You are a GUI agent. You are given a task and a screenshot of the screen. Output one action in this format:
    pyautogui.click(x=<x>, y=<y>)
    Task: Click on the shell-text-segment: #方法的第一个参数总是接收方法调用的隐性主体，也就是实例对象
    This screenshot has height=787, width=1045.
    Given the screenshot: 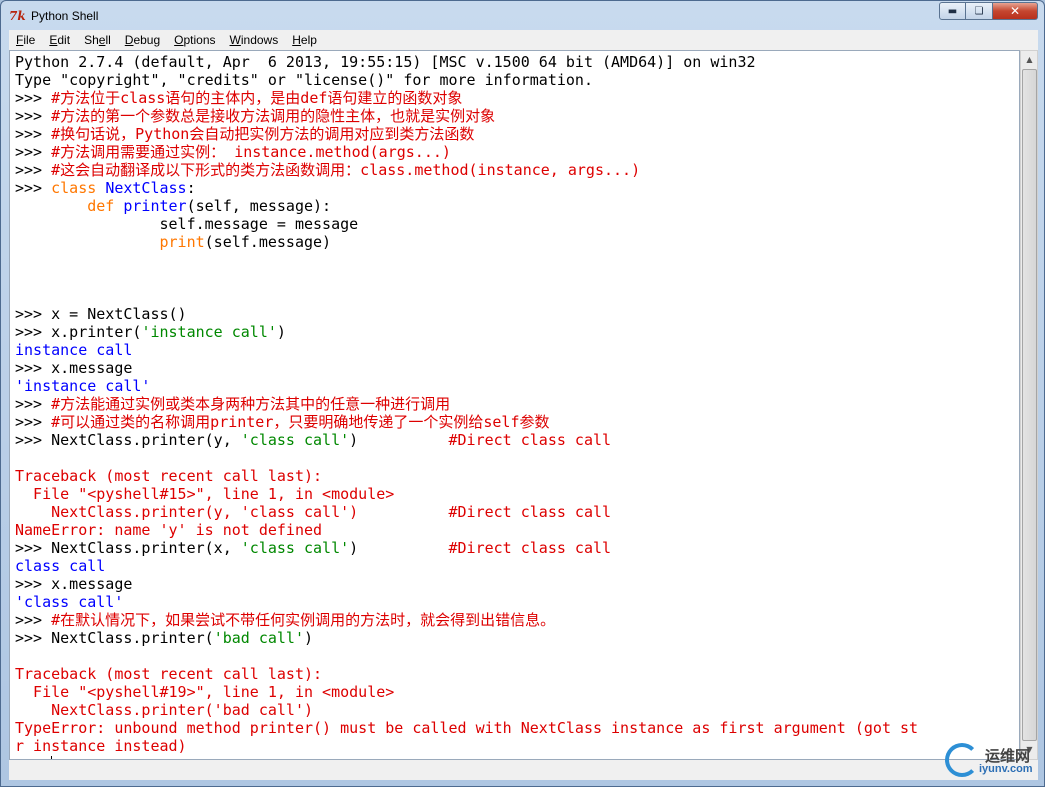 What is the action you would take?
    pyautogui.click(x=273, y=116)
    